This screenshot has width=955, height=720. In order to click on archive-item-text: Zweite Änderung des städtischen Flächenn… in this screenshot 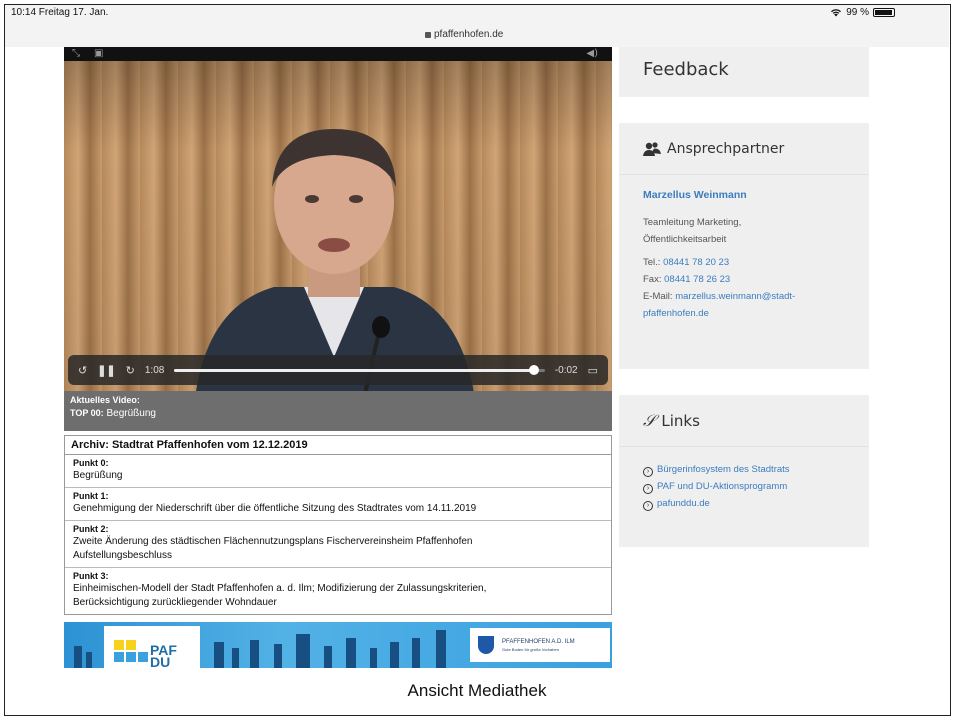, I will do `click(273, 548)`.